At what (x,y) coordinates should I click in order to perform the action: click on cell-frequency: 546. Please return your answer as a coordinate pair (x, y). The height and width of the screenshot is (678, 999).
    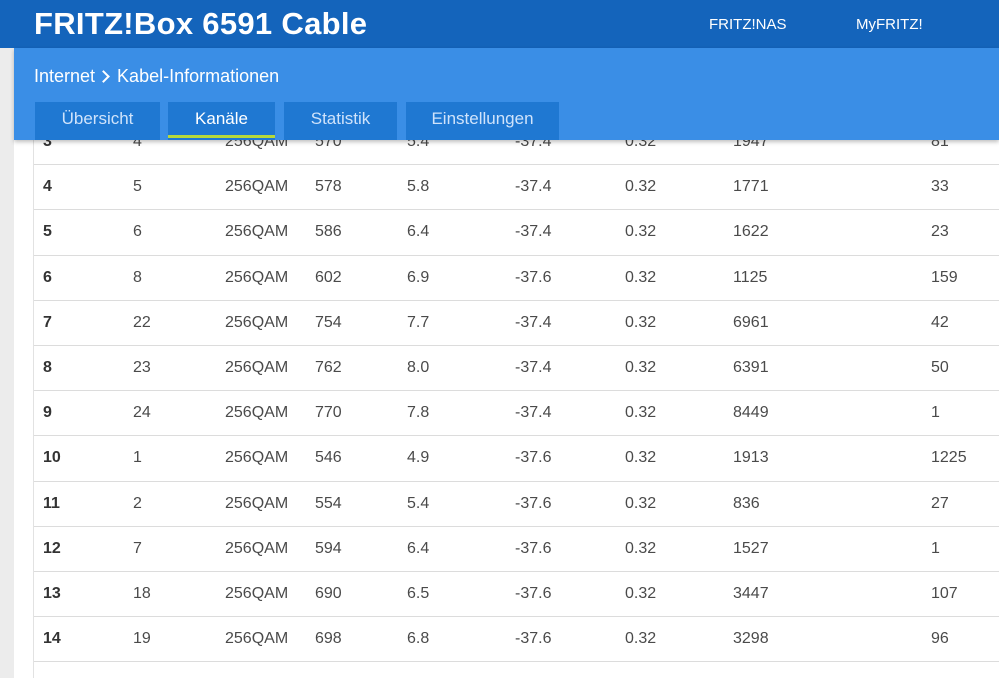
    Looking at the image, I should click on (328, 458).